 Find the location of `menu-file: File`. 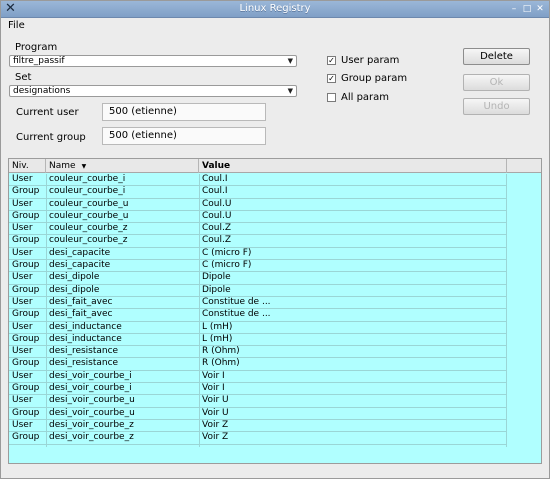

menu-file: File is located at coordinates (16, 25).